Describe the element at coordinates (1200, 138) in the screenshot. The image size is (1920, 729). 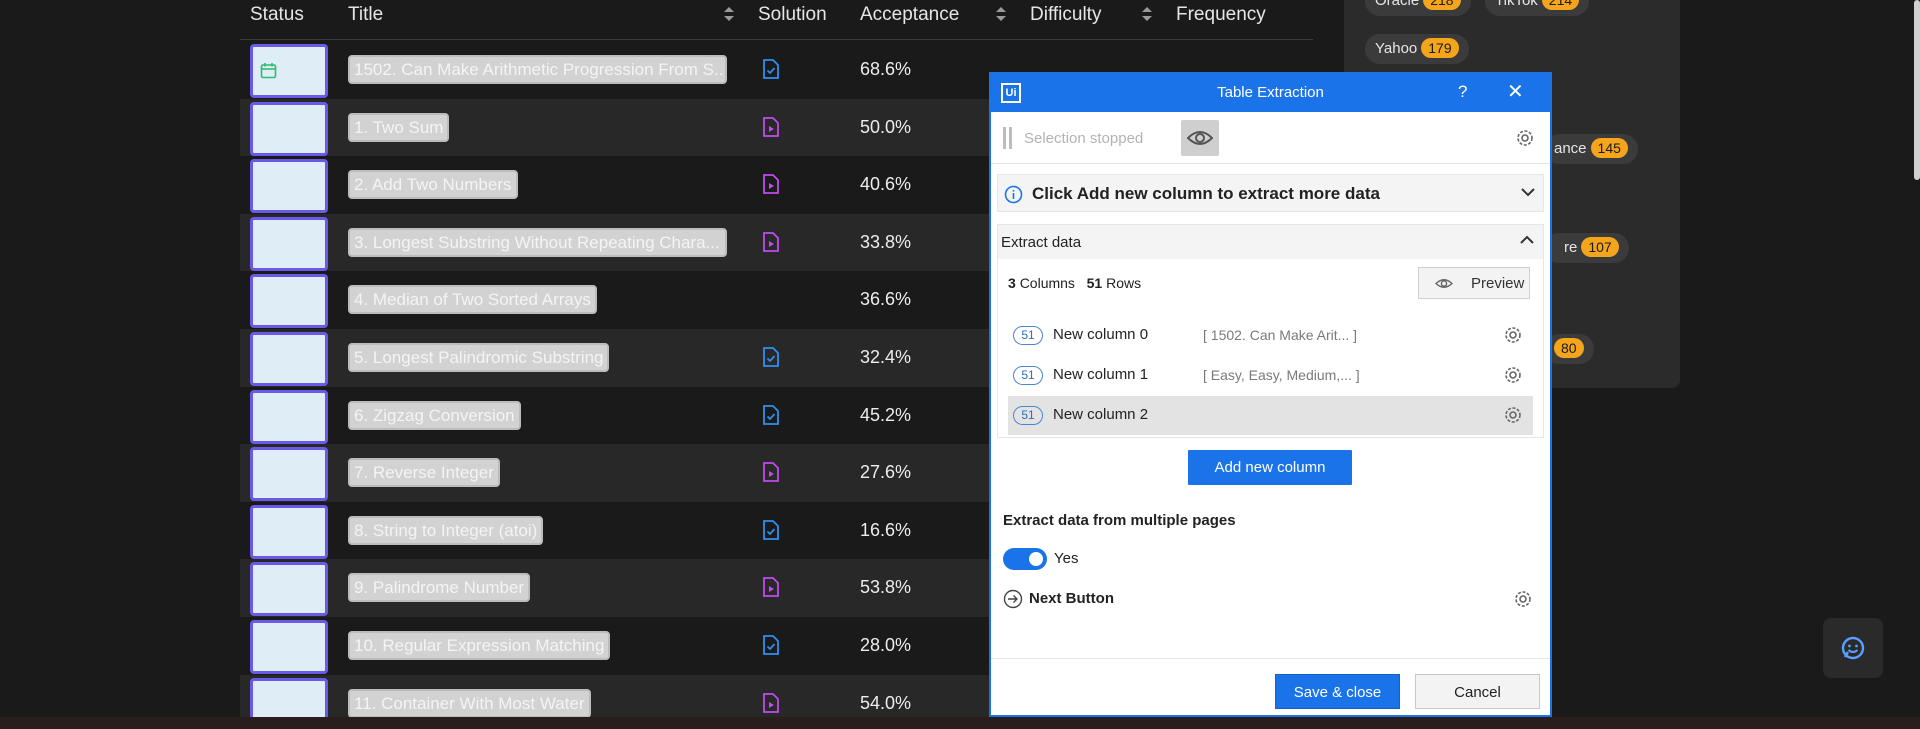
I see `highlight-toggle-button` at that location.